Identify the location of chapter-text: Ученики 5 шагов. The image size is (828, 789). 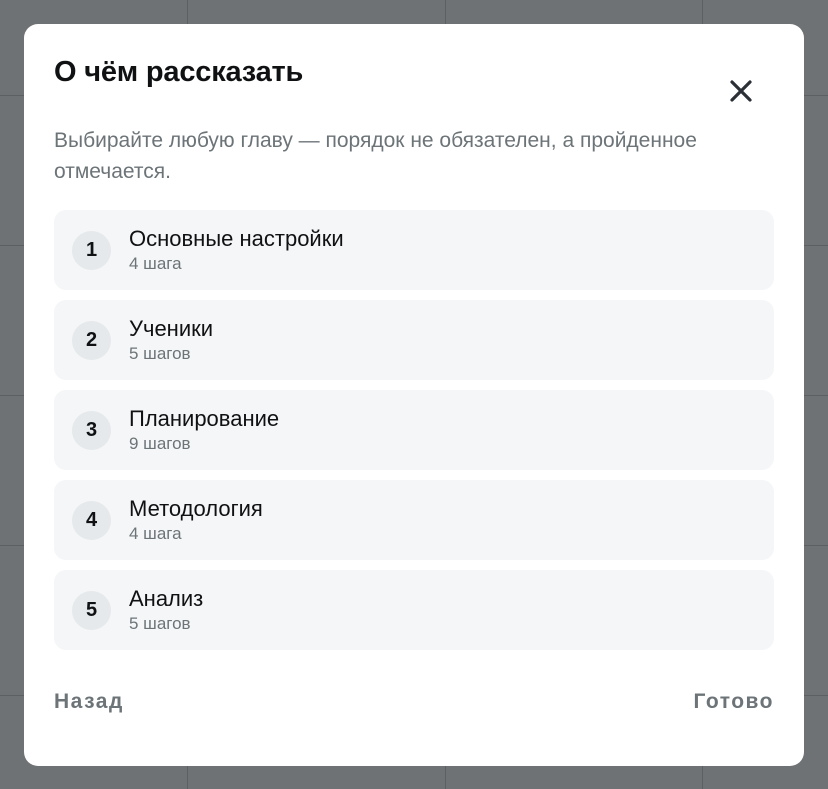
(171, 340).